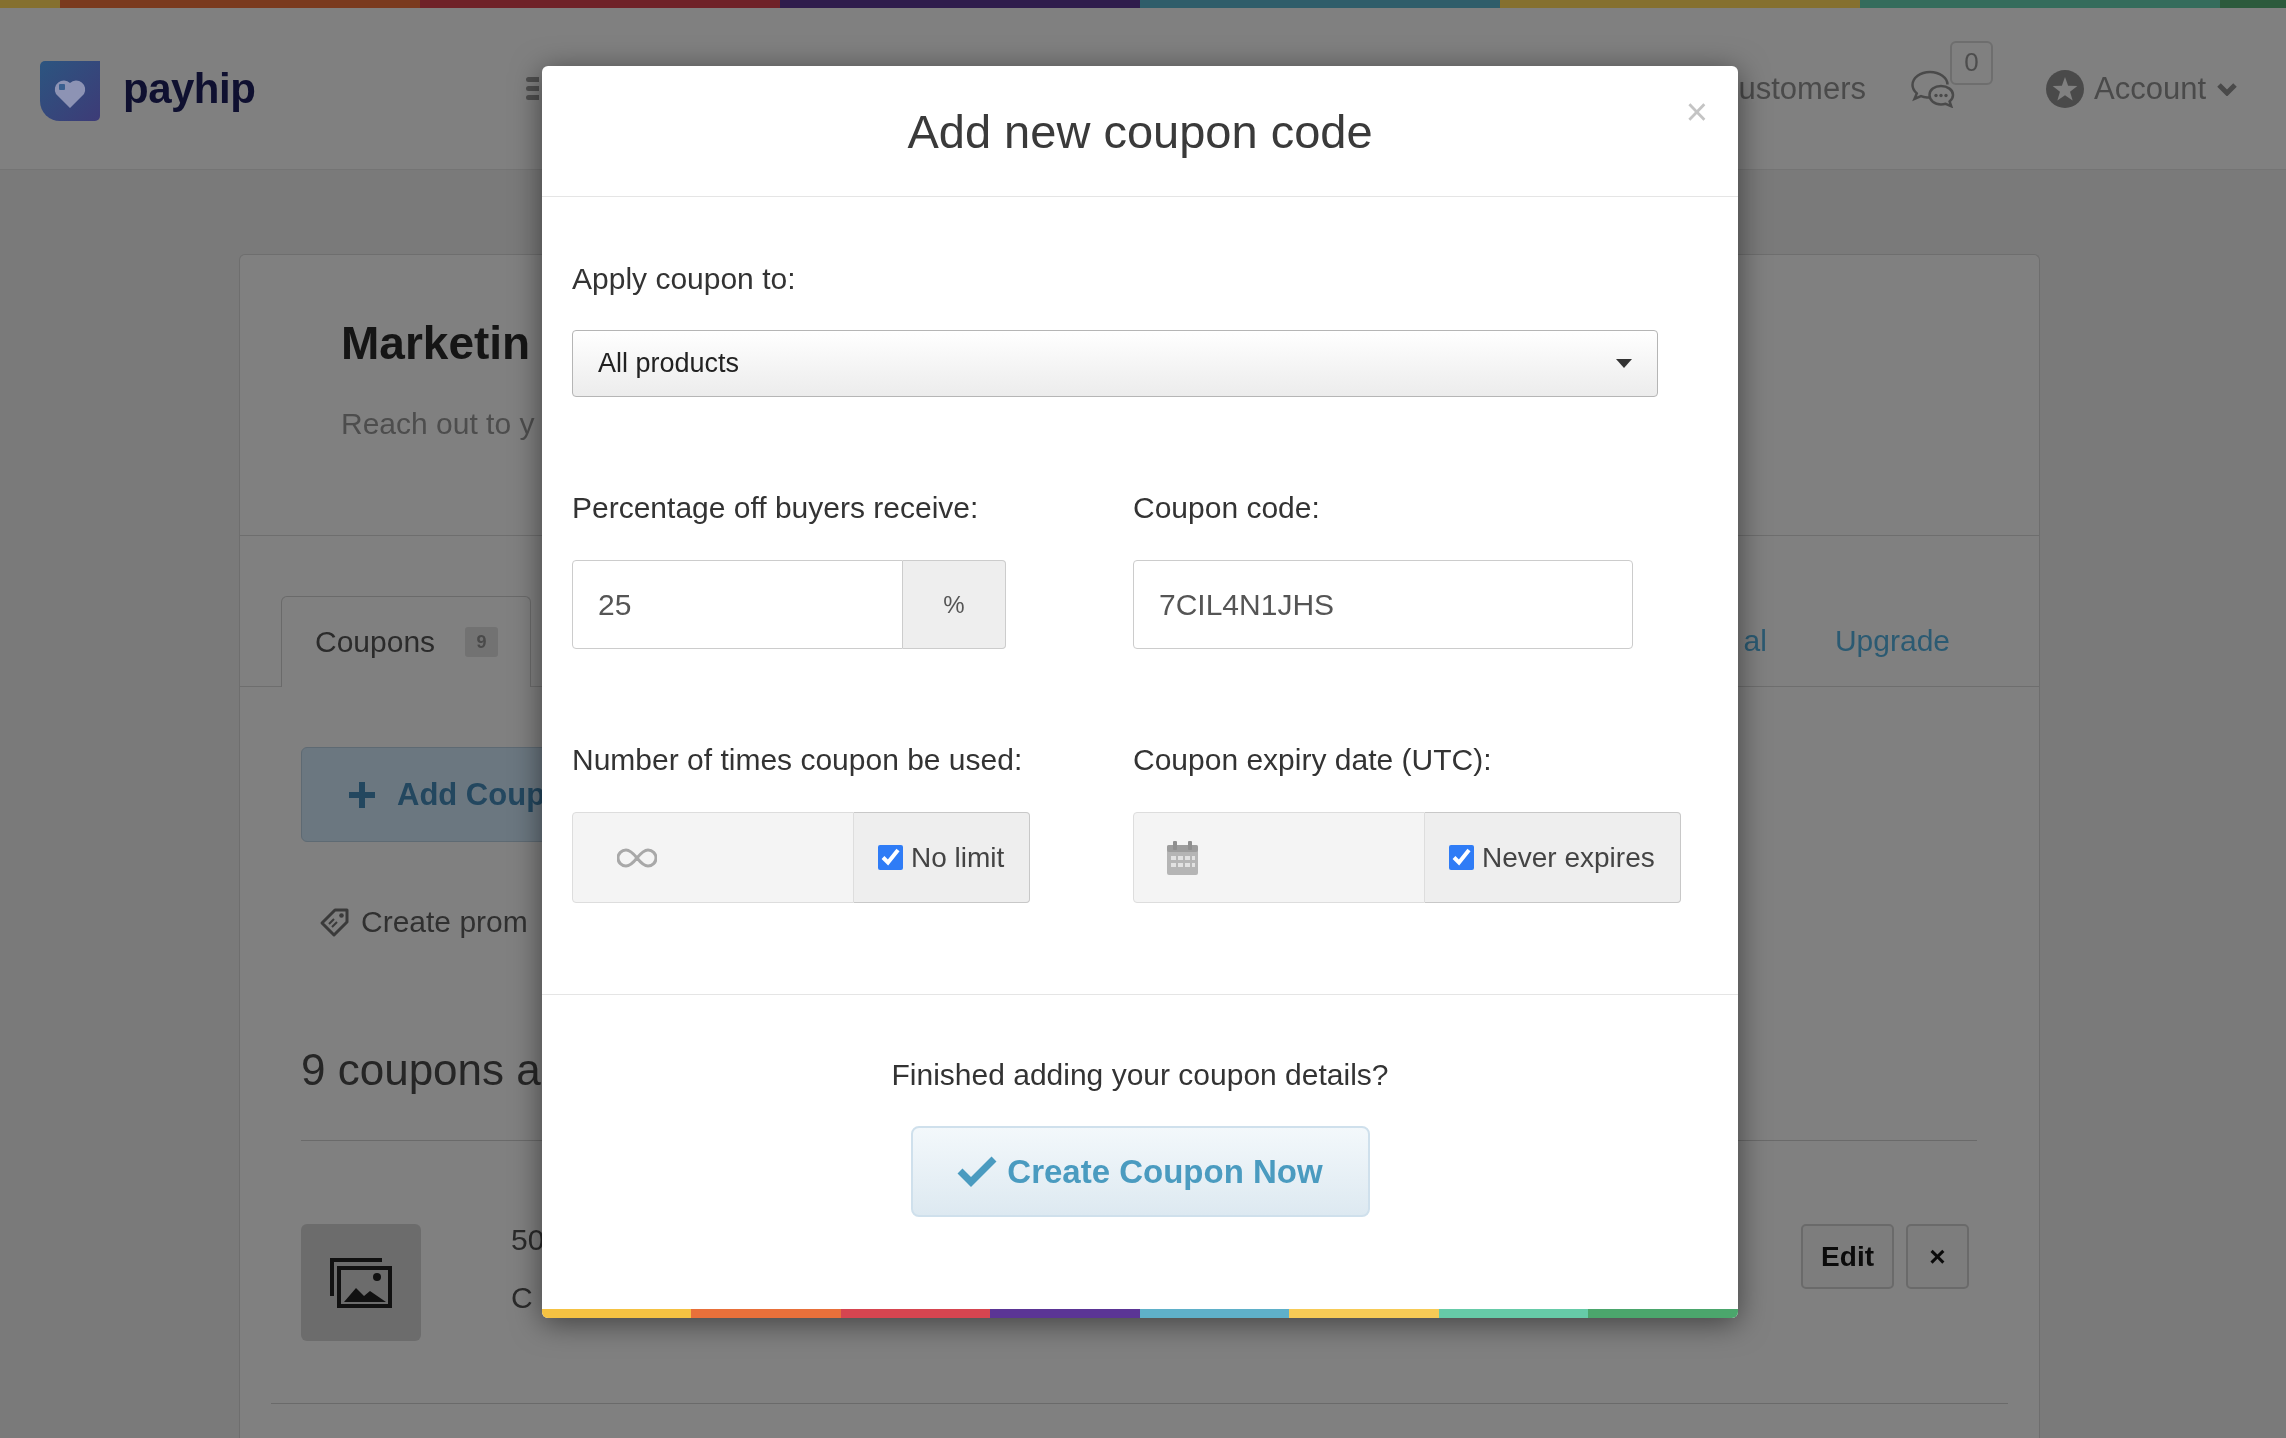 This screenshot has width=2286, height=1438. What do you see at coordinates (775, 508) in the screenshot?
I see `field-label: Percentage off buyers receive:` at bounding box center [775, 508].